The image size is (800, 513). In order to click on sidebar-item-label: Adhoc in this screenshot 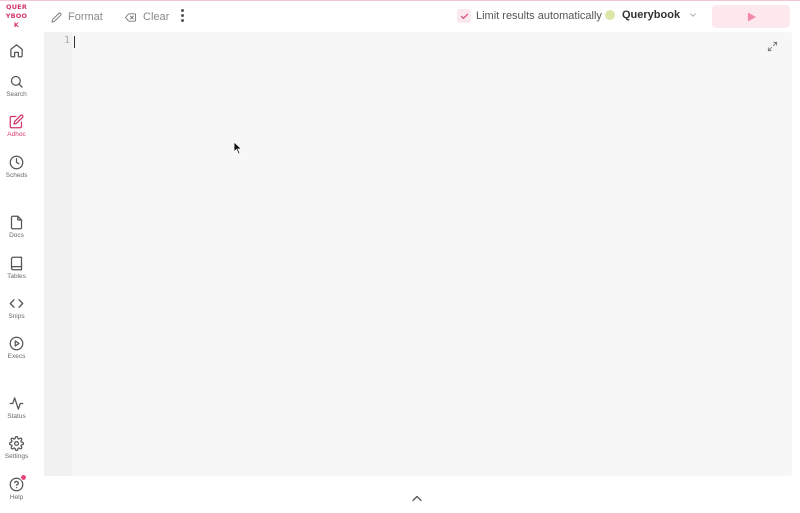, I will do `click(16, 134)`.